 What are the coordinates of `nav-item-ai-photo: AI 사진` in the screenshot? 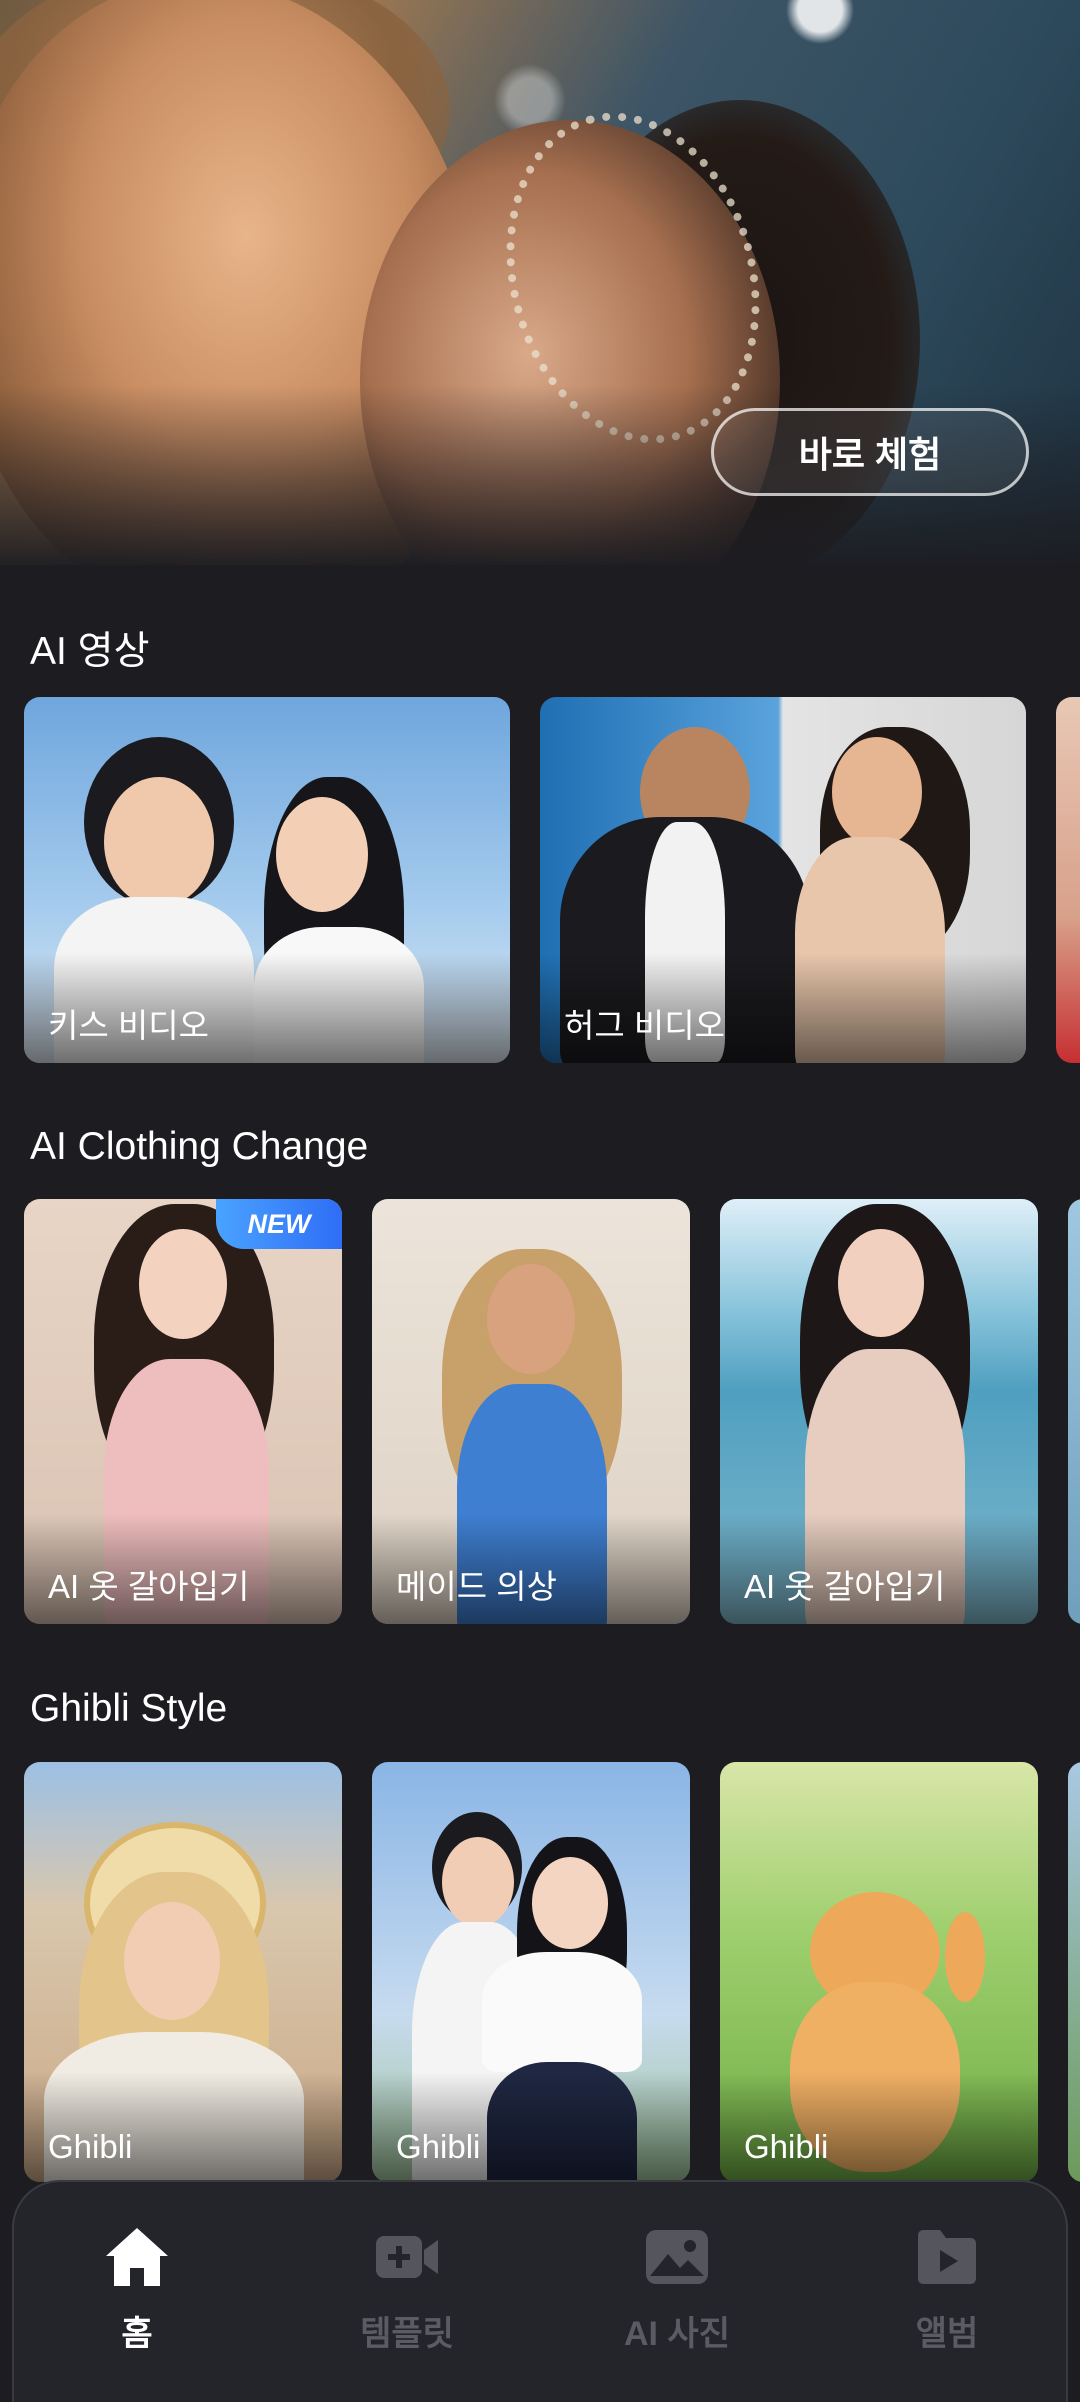 It's located at (677, 2297).